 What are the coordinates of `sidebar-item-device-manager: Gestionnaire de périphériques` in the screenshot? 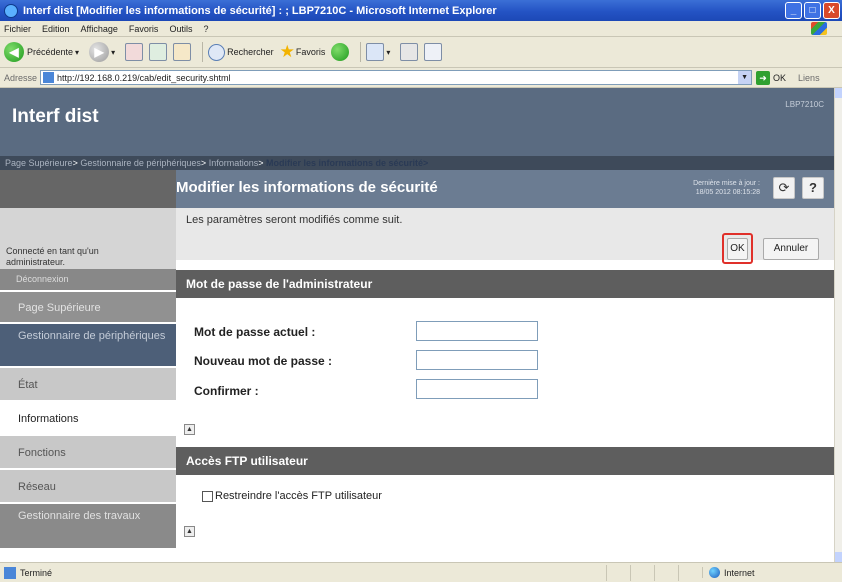 It's located at (88, 346).